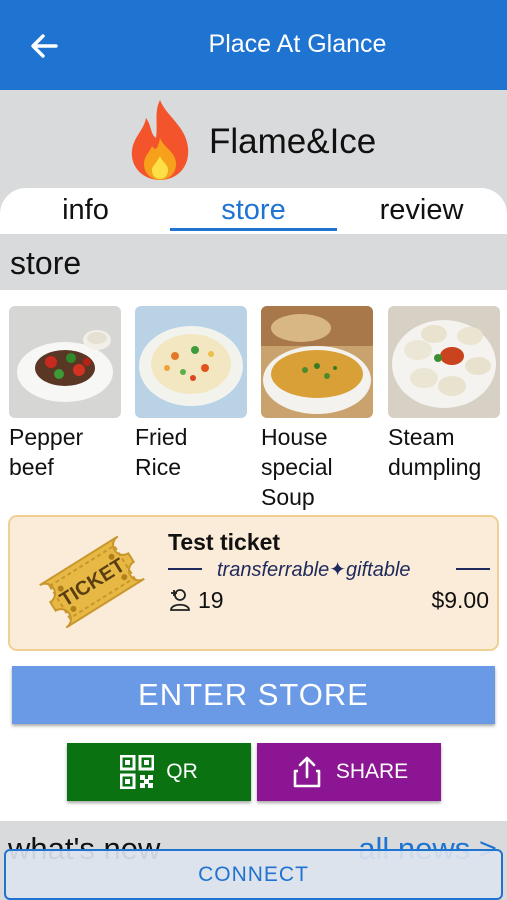  I want to click on place-header: Flame&Ice, so click(253, 140).